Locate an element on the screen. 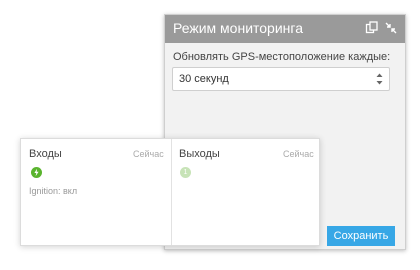 This screenshot has height=270, width=420. chevron-up-down-icon is located at coordinates (379, 79).